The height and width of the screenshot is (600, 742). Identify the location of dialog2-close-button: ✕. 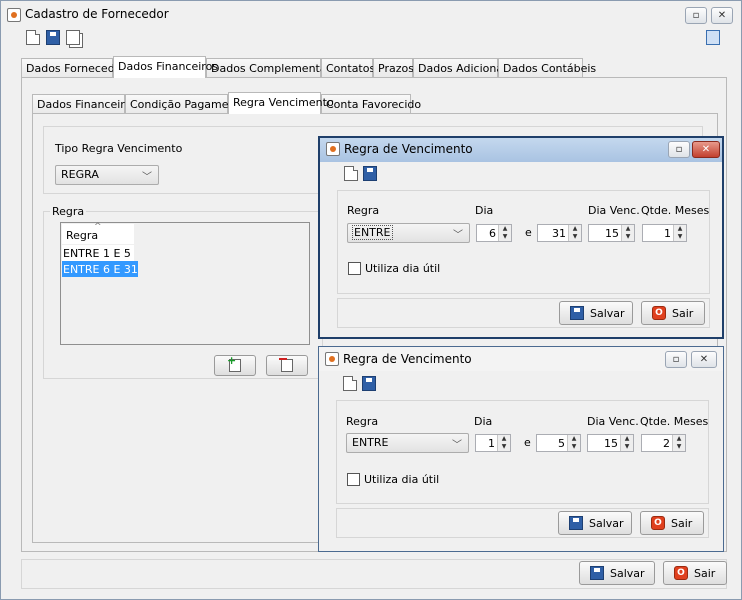
(704, 359).